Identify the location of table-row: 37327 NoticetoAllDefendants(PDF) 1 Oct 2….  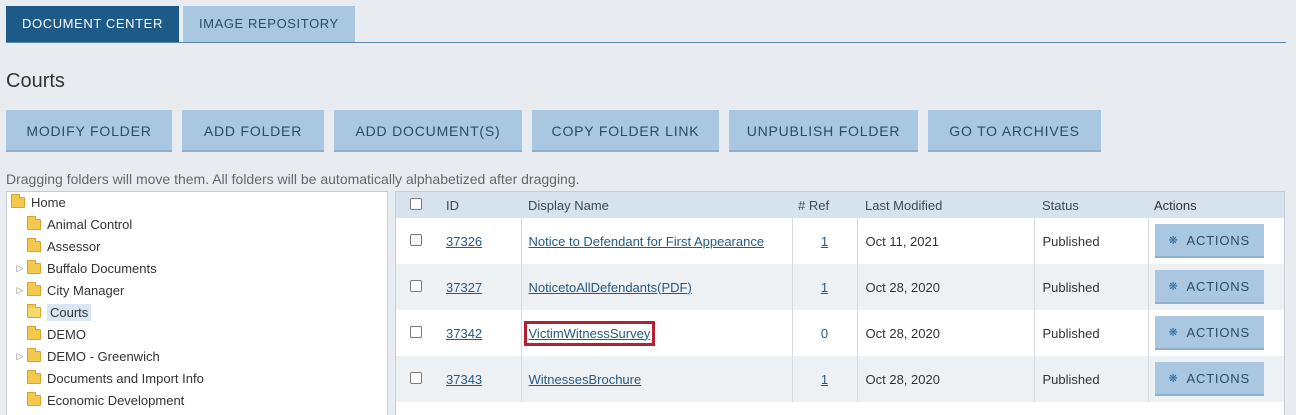
(840, 287).